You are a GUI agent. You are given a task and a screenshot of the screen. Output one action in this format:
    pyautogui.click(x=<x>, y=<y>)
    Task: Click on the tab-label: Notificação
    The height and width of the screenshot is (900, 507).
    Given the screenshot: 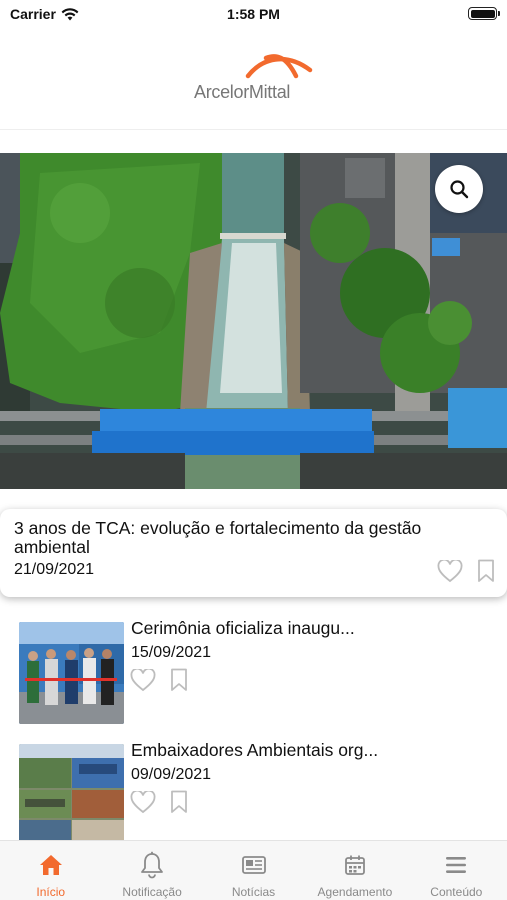 What is the action you would take?
    pyautogui.click(x=152, y=892)
    